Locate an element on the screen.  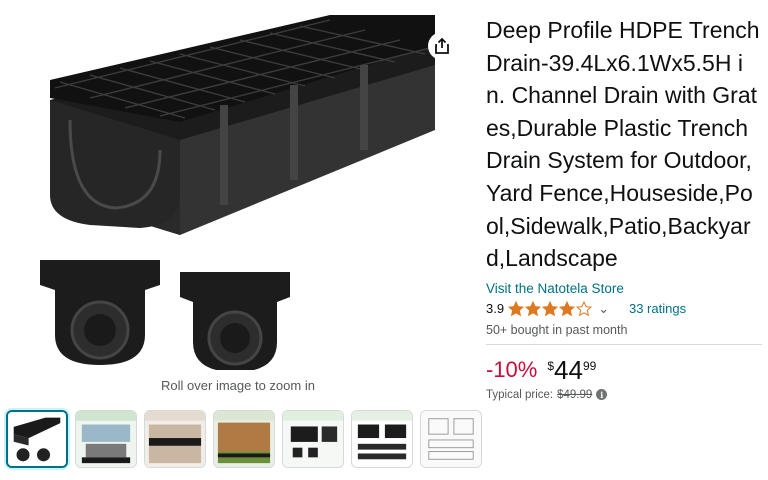
bought-info: 50+ bought in past month is located at coordinates (557, 329).